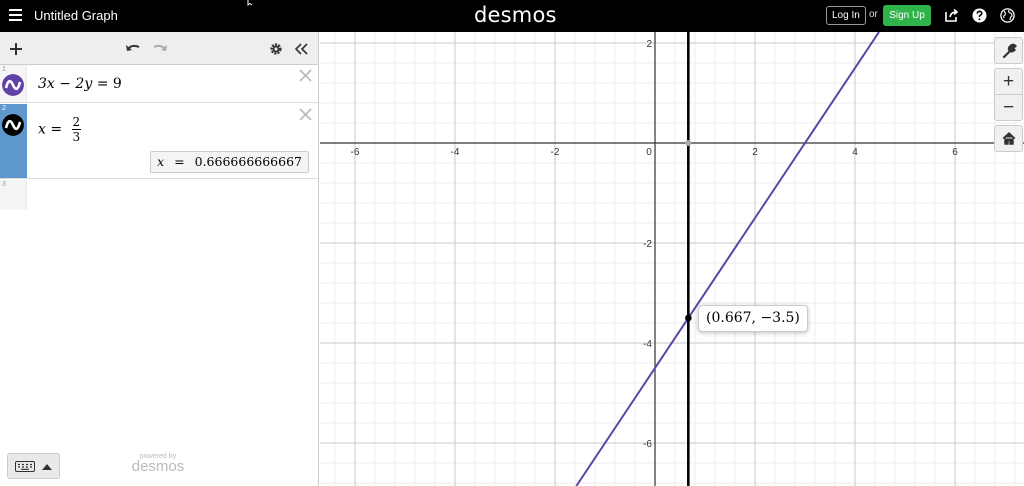  Describe the element at coordinates (276, 49) in the screenshot. I see `settings-gear-icon` at that location.